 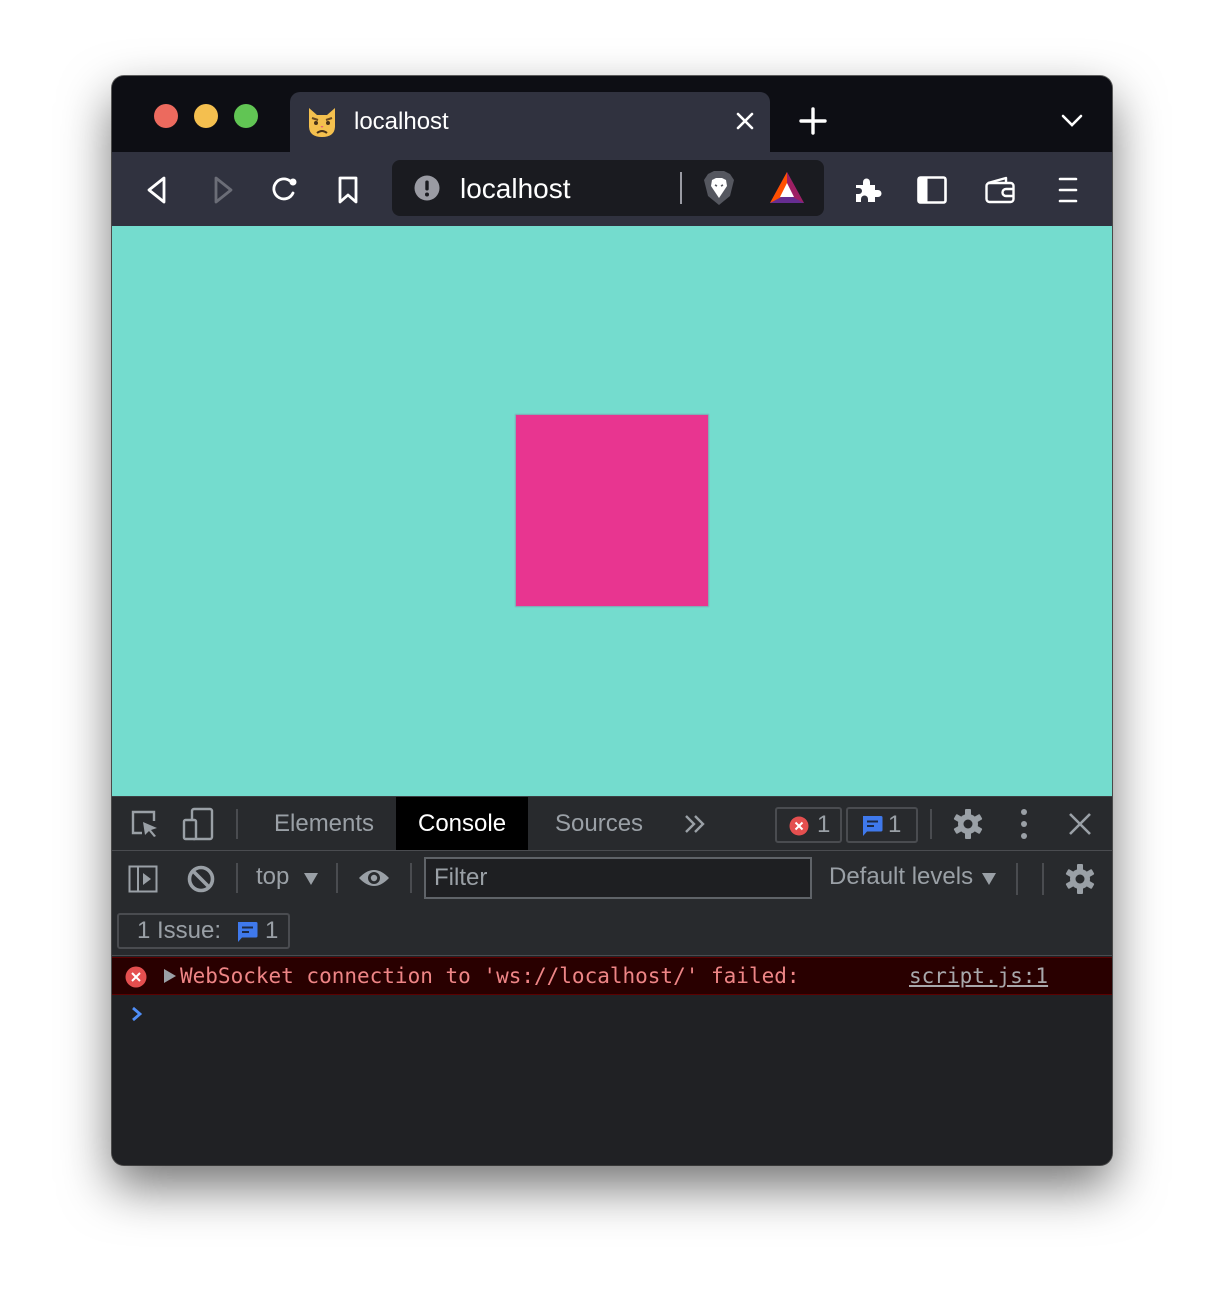 I want to click on expand-triangle-icon, so click(x=170, y=976).